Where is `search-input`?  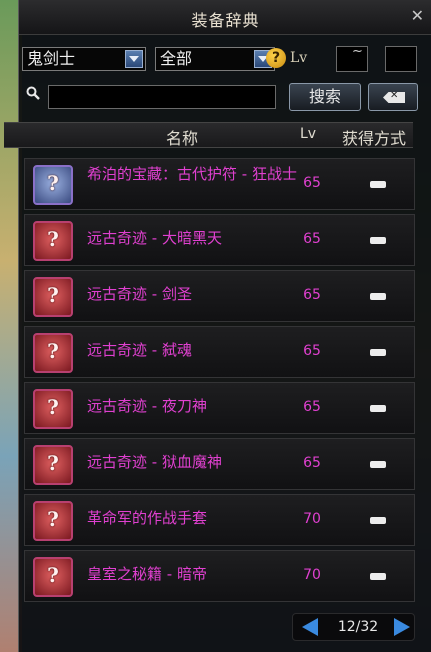 search-input is located at coordinates (162, 97).